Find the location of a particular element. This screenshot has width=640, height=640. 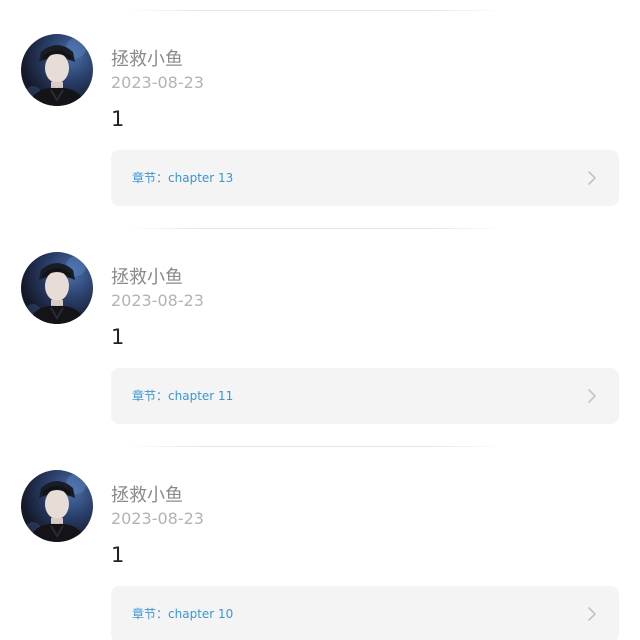

chapter-label: 章节：chapter 10 is located at coordinates (182, 614).